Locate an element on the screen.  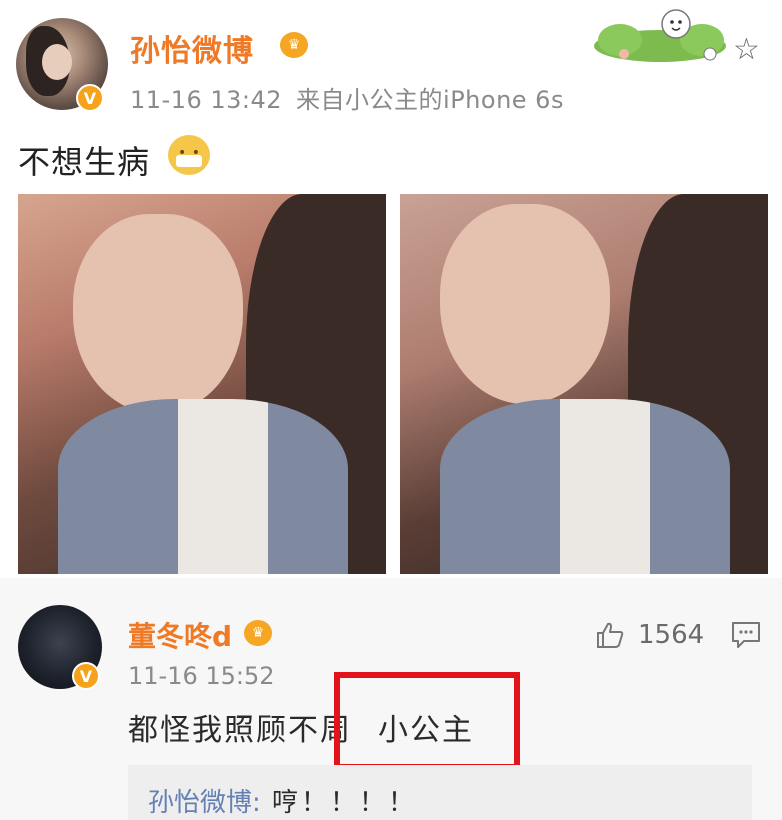
post-author-name: 孙怡微博 is located at coordinates (192, 48).